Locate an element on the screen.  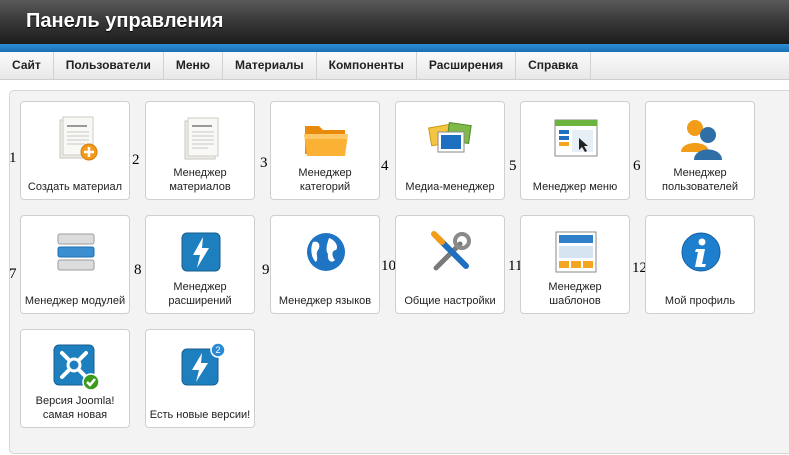
tile-number: 10 is located at coordinates (388, 266).